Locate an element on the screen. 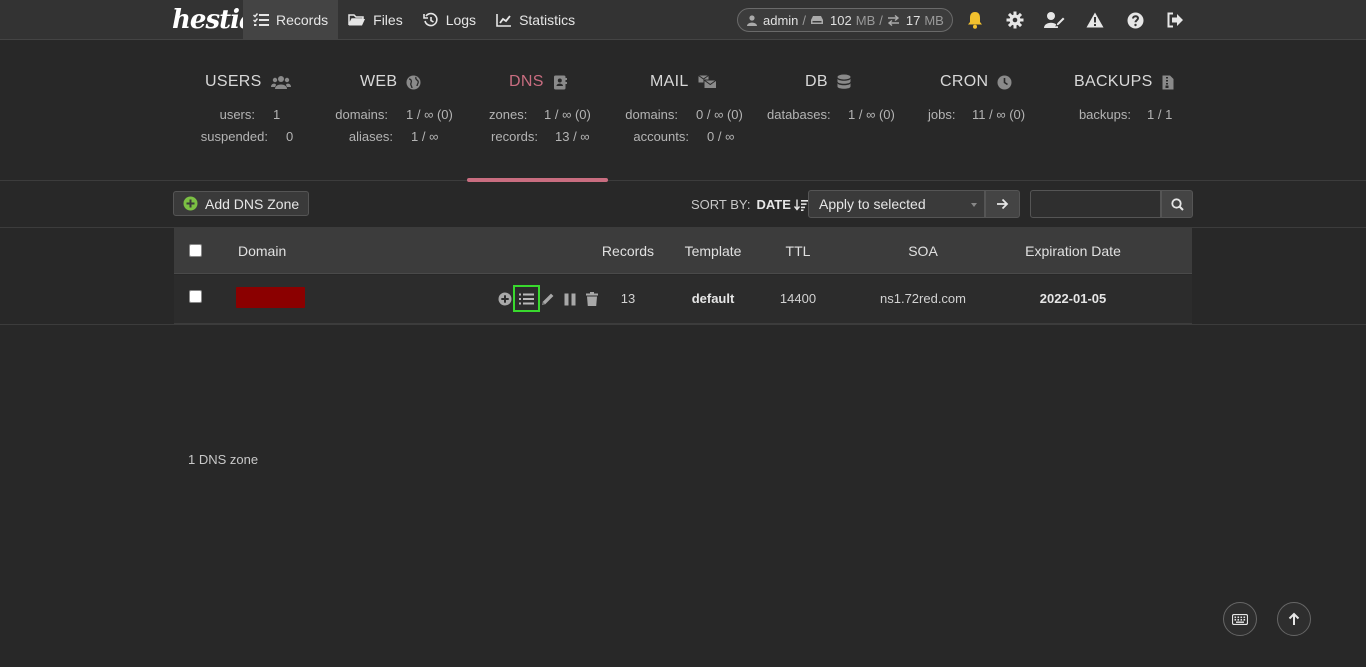 The height and width of the screenshot is (667, 1366). keyboard-icon is located at coordinates (1240, 619).